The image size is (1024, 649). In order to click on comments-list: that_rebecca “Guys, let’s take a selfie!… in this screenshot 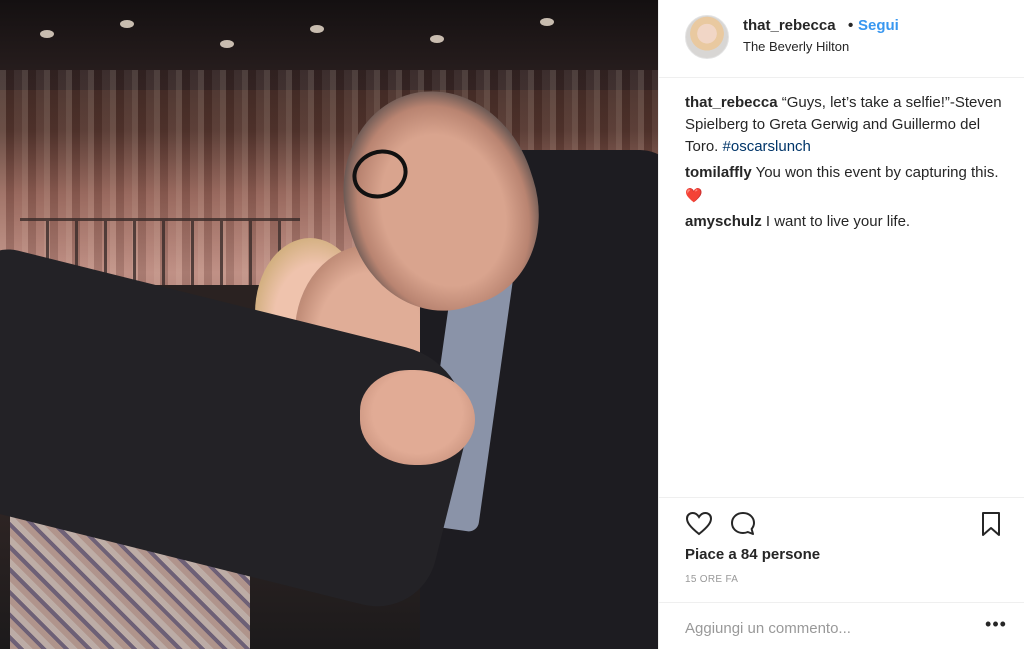, I will do `click(846, 164)`.